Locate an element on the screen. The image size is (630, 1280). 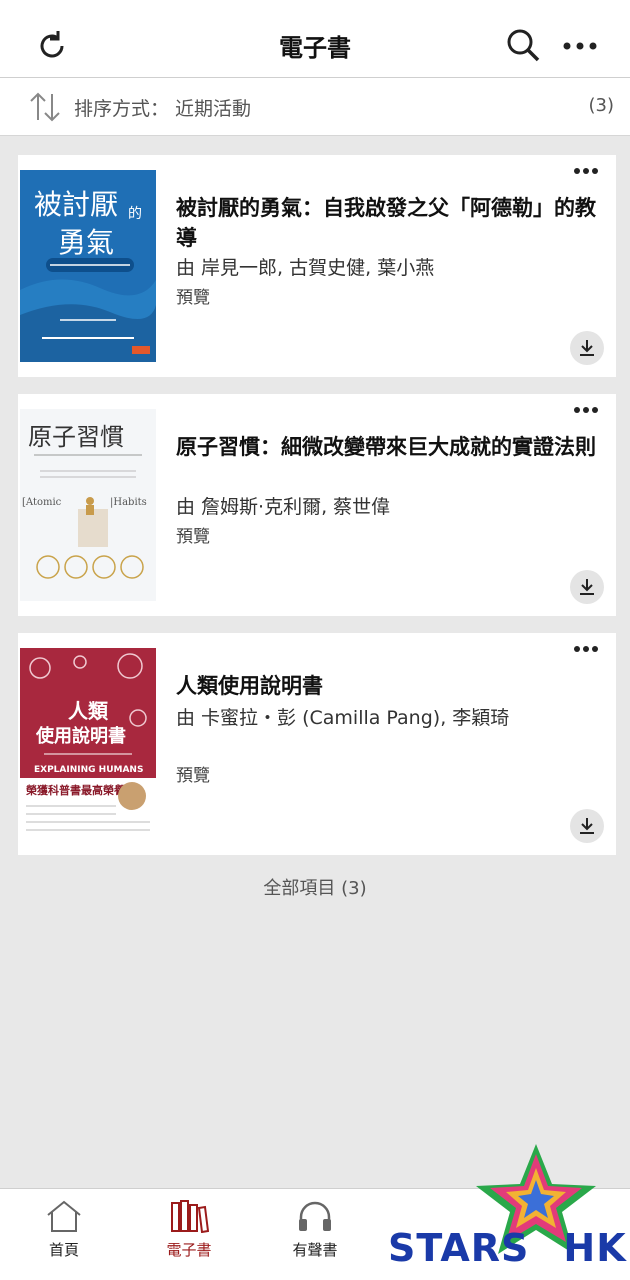
sort-icon is located at coordinates (45, 107).